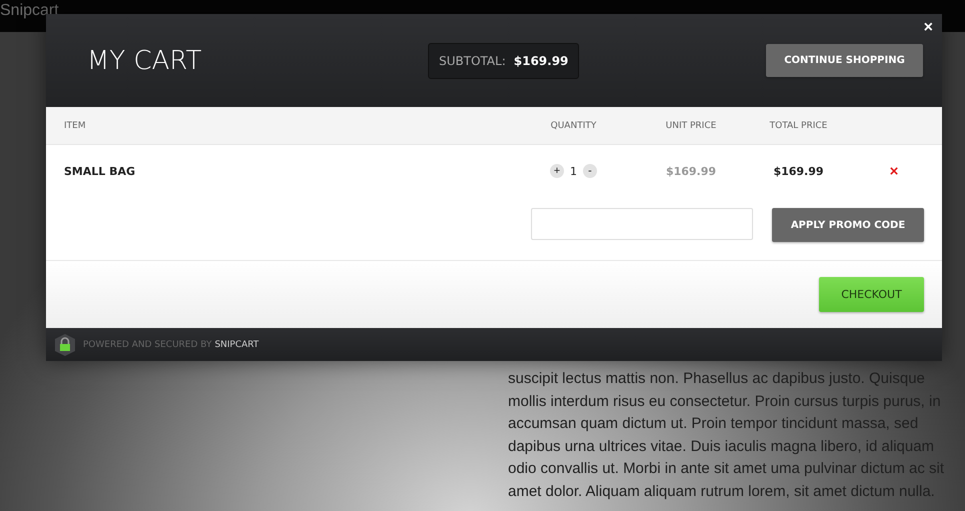 The height and width of the screenshot is (511, 965). I want to click on total-price: $169.99, so click(798, 171).